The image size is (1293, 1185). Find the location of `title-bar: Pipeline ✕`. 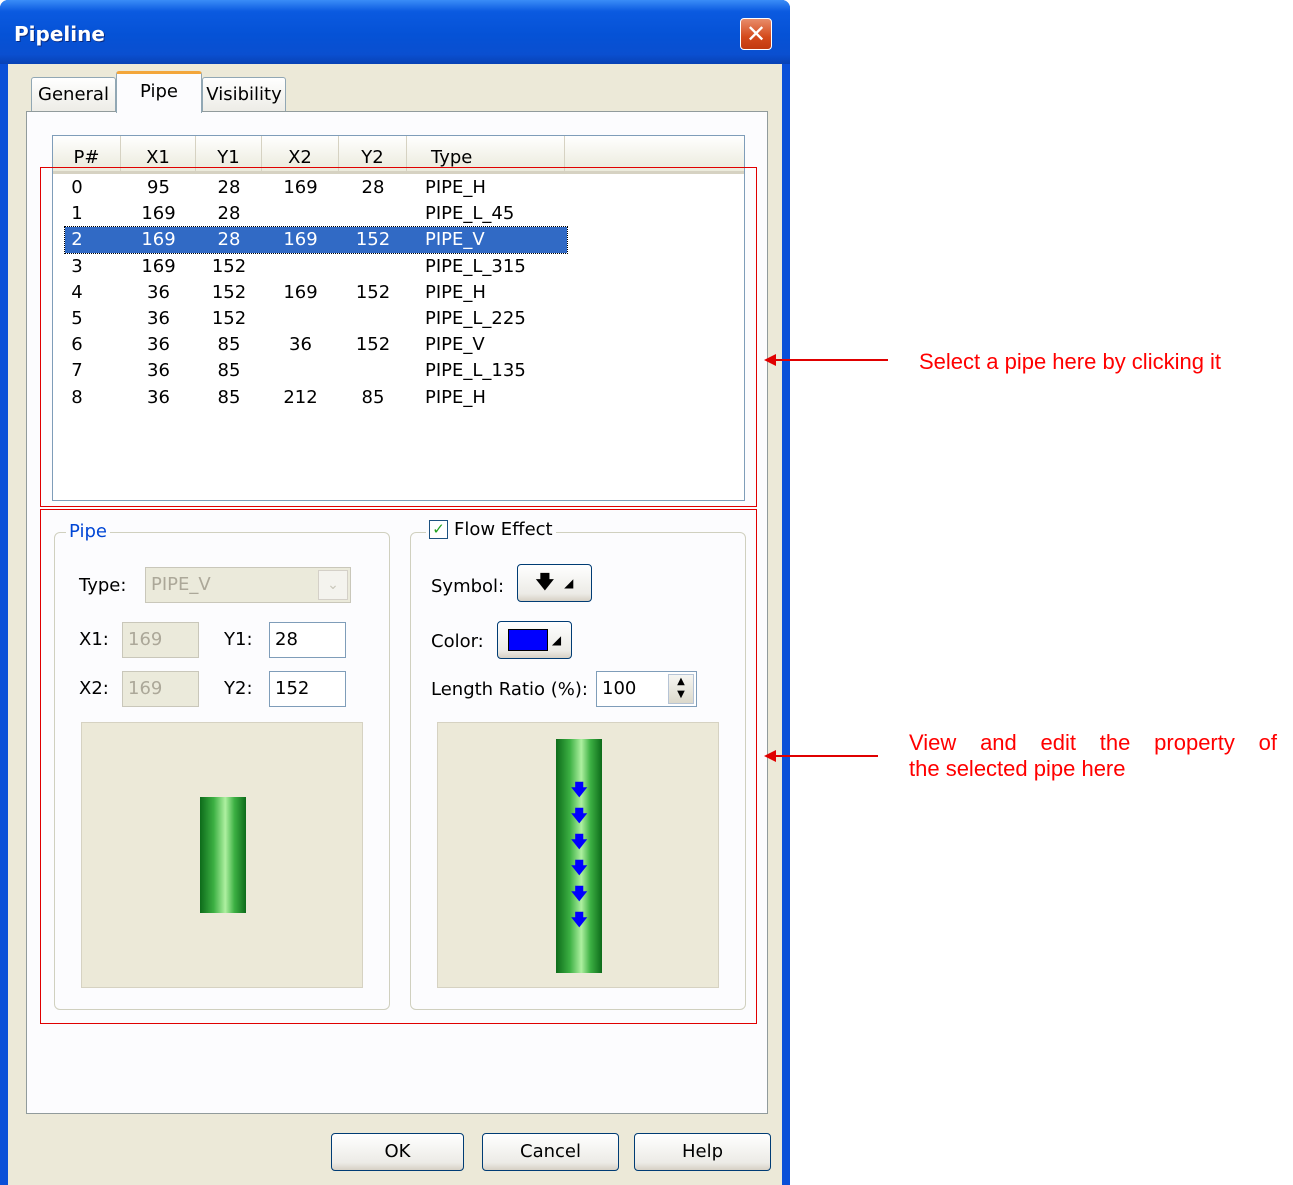

title-bar: Pipeline ✕ is located at coordinates (395, 32).